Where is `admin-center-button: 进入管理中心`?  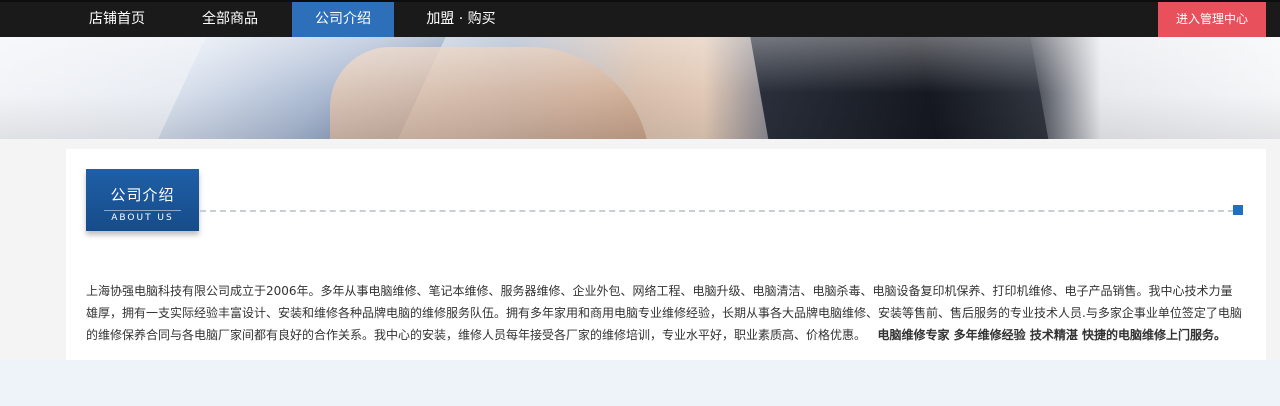
admin-center-button: 进入管理中心 is located at coordinates (1212, 19).